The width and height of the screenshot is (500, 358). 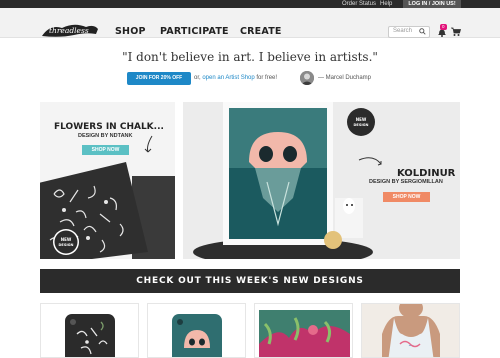 I want to click on author-avatar, so click(x=307, y=78).